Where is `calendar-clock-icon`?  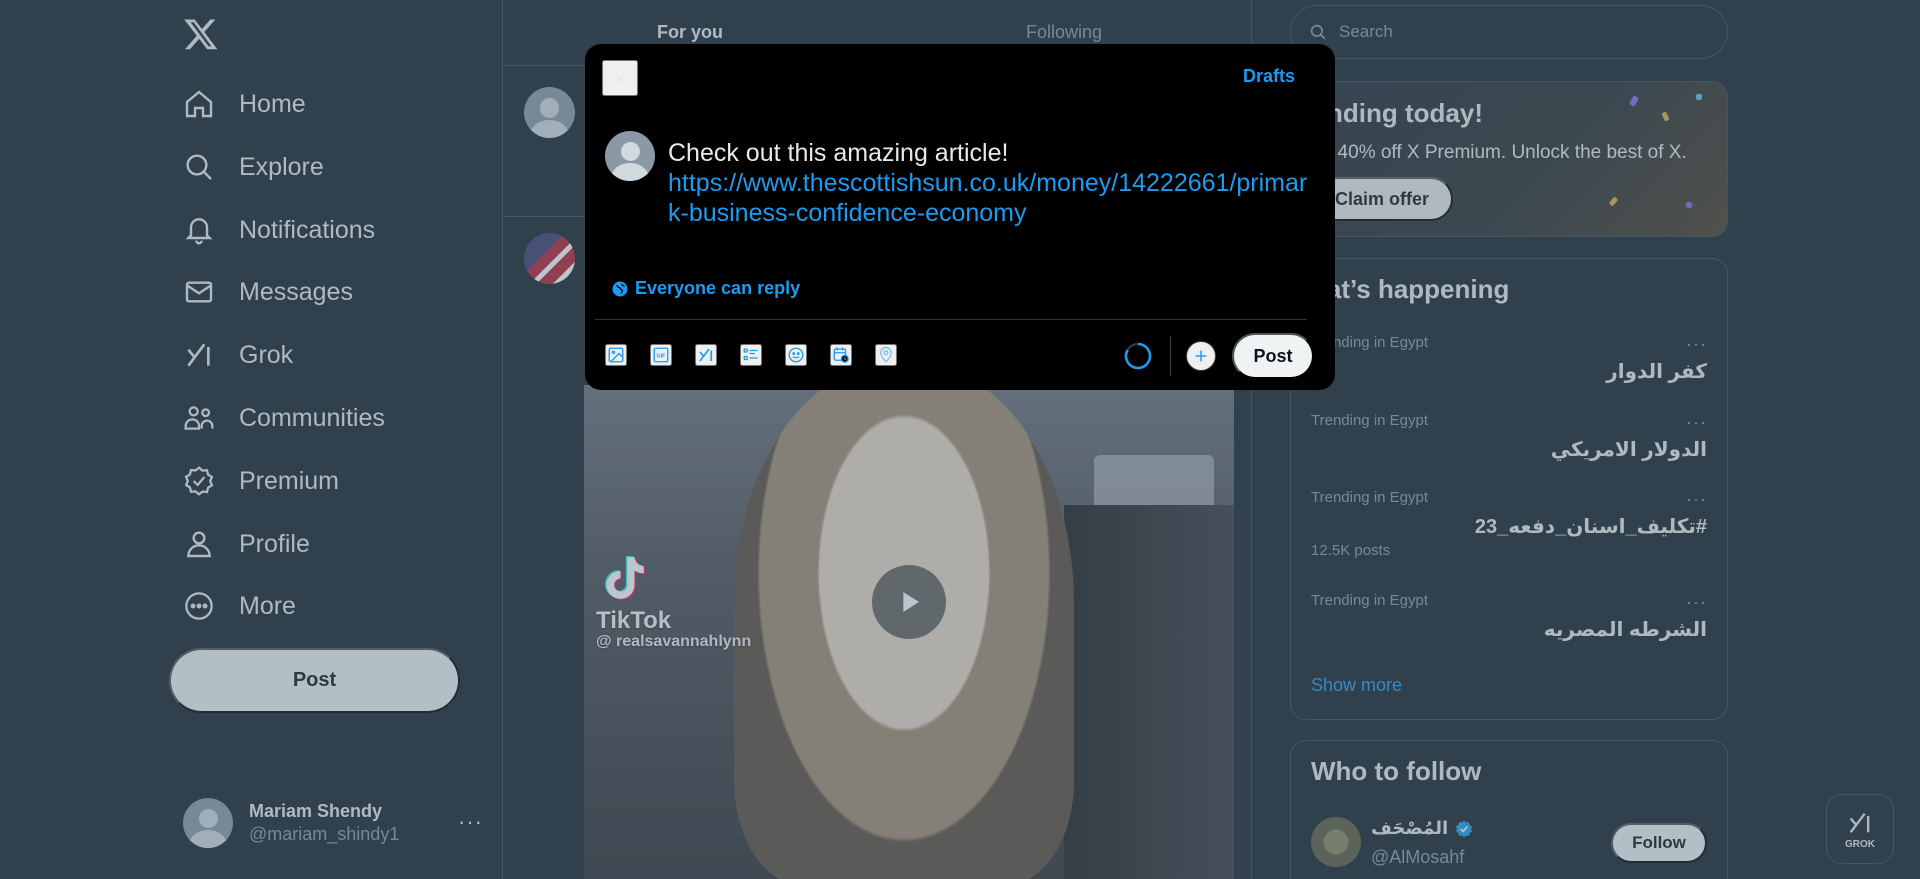 calendar-clock-icon is located at coordinates (841, 355).